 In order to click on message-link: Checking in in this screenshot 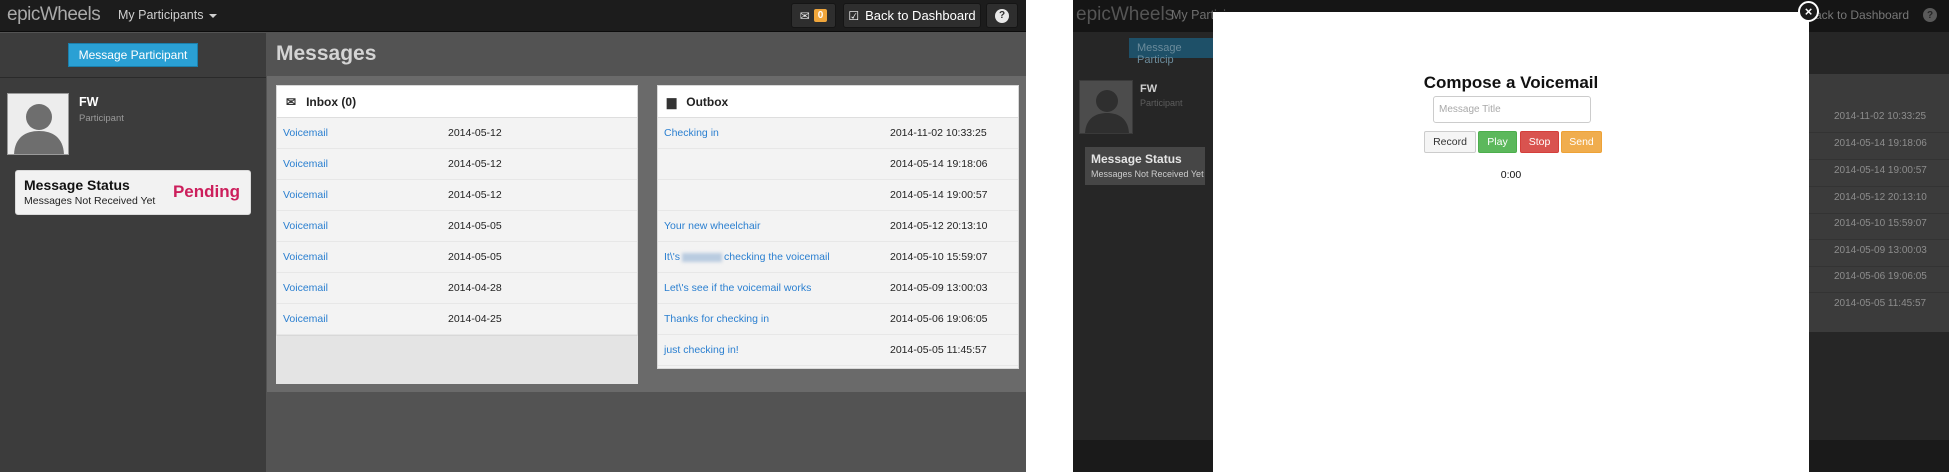, I will do `click(691, 133)`.